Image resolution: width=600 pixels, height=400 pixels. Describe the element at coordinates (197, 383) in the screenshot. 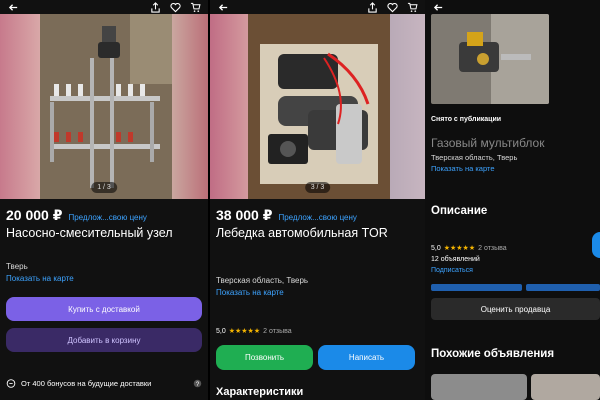

I see `info-icon: ?` at that location.